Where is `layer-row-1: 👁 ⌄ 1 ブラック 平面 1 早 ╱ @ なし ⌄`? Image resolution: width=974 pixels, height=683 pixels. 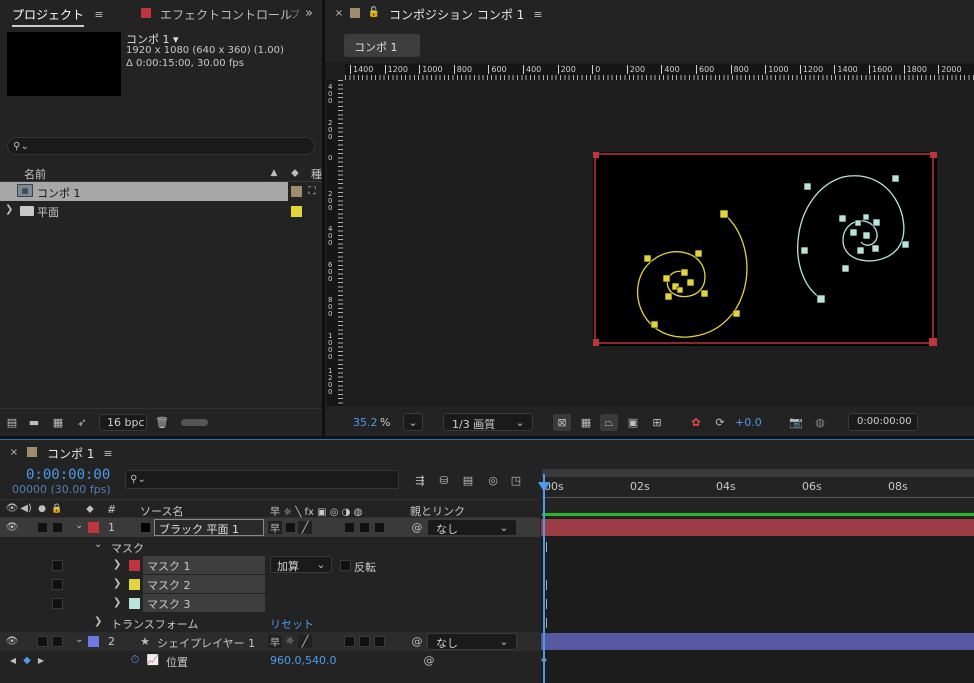
layer-row-1: 👁 ⌄ 1 ブラック 平面 1 早 ╱ @ なし ⌄ is located at coordinates (270, 527).